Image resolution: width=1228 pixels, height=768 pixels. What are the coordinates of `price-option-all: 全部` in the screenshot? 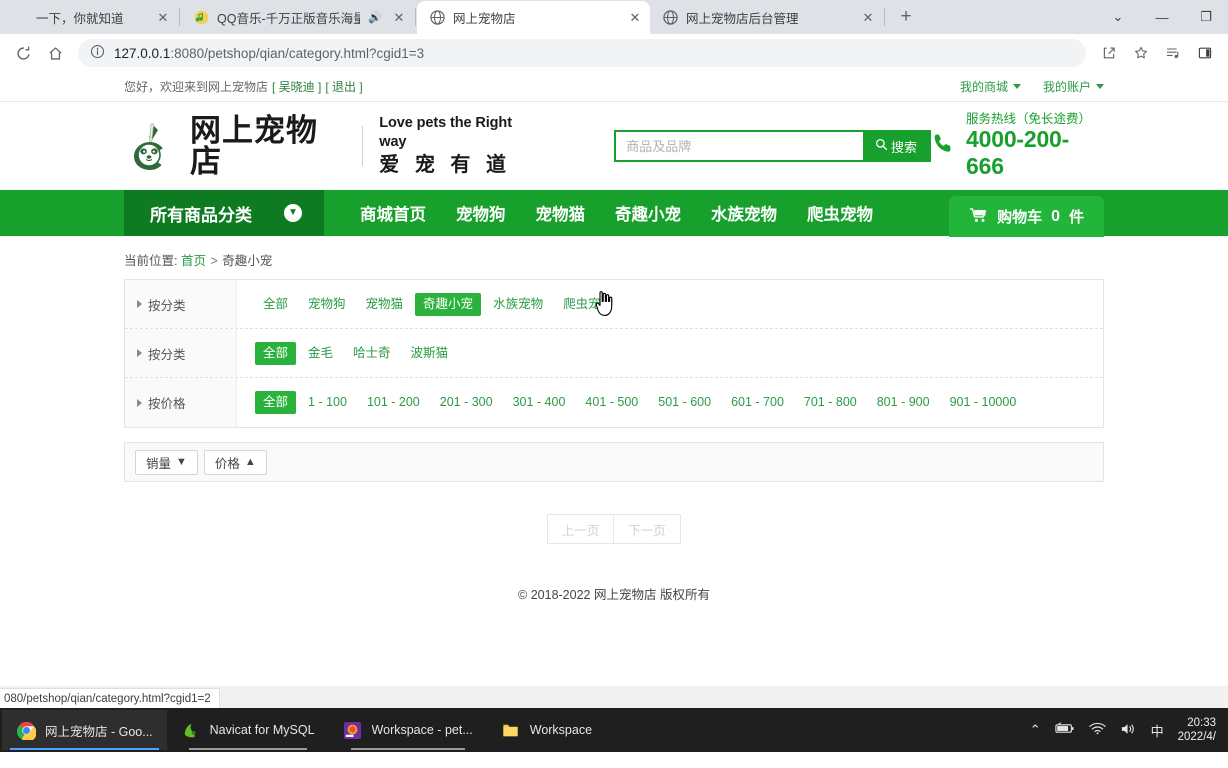 It's located at (276, 402).